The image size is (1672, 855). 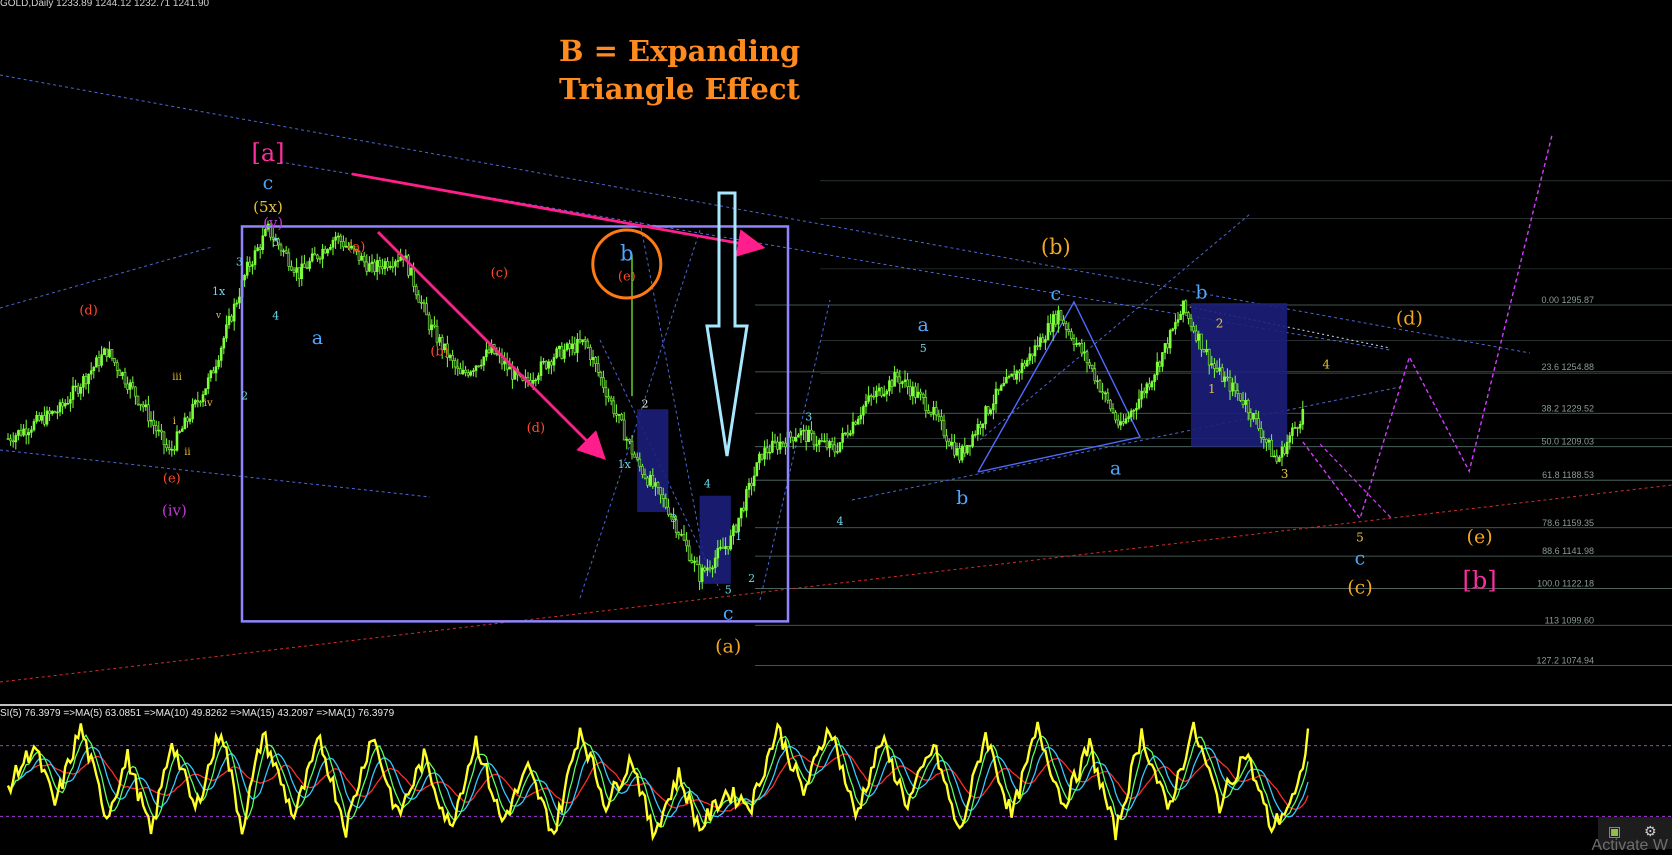 What do you see at coordinates (1326, 364) in the screenshot?
I see `wave-label: 4` at bounding box center [1326, 364].